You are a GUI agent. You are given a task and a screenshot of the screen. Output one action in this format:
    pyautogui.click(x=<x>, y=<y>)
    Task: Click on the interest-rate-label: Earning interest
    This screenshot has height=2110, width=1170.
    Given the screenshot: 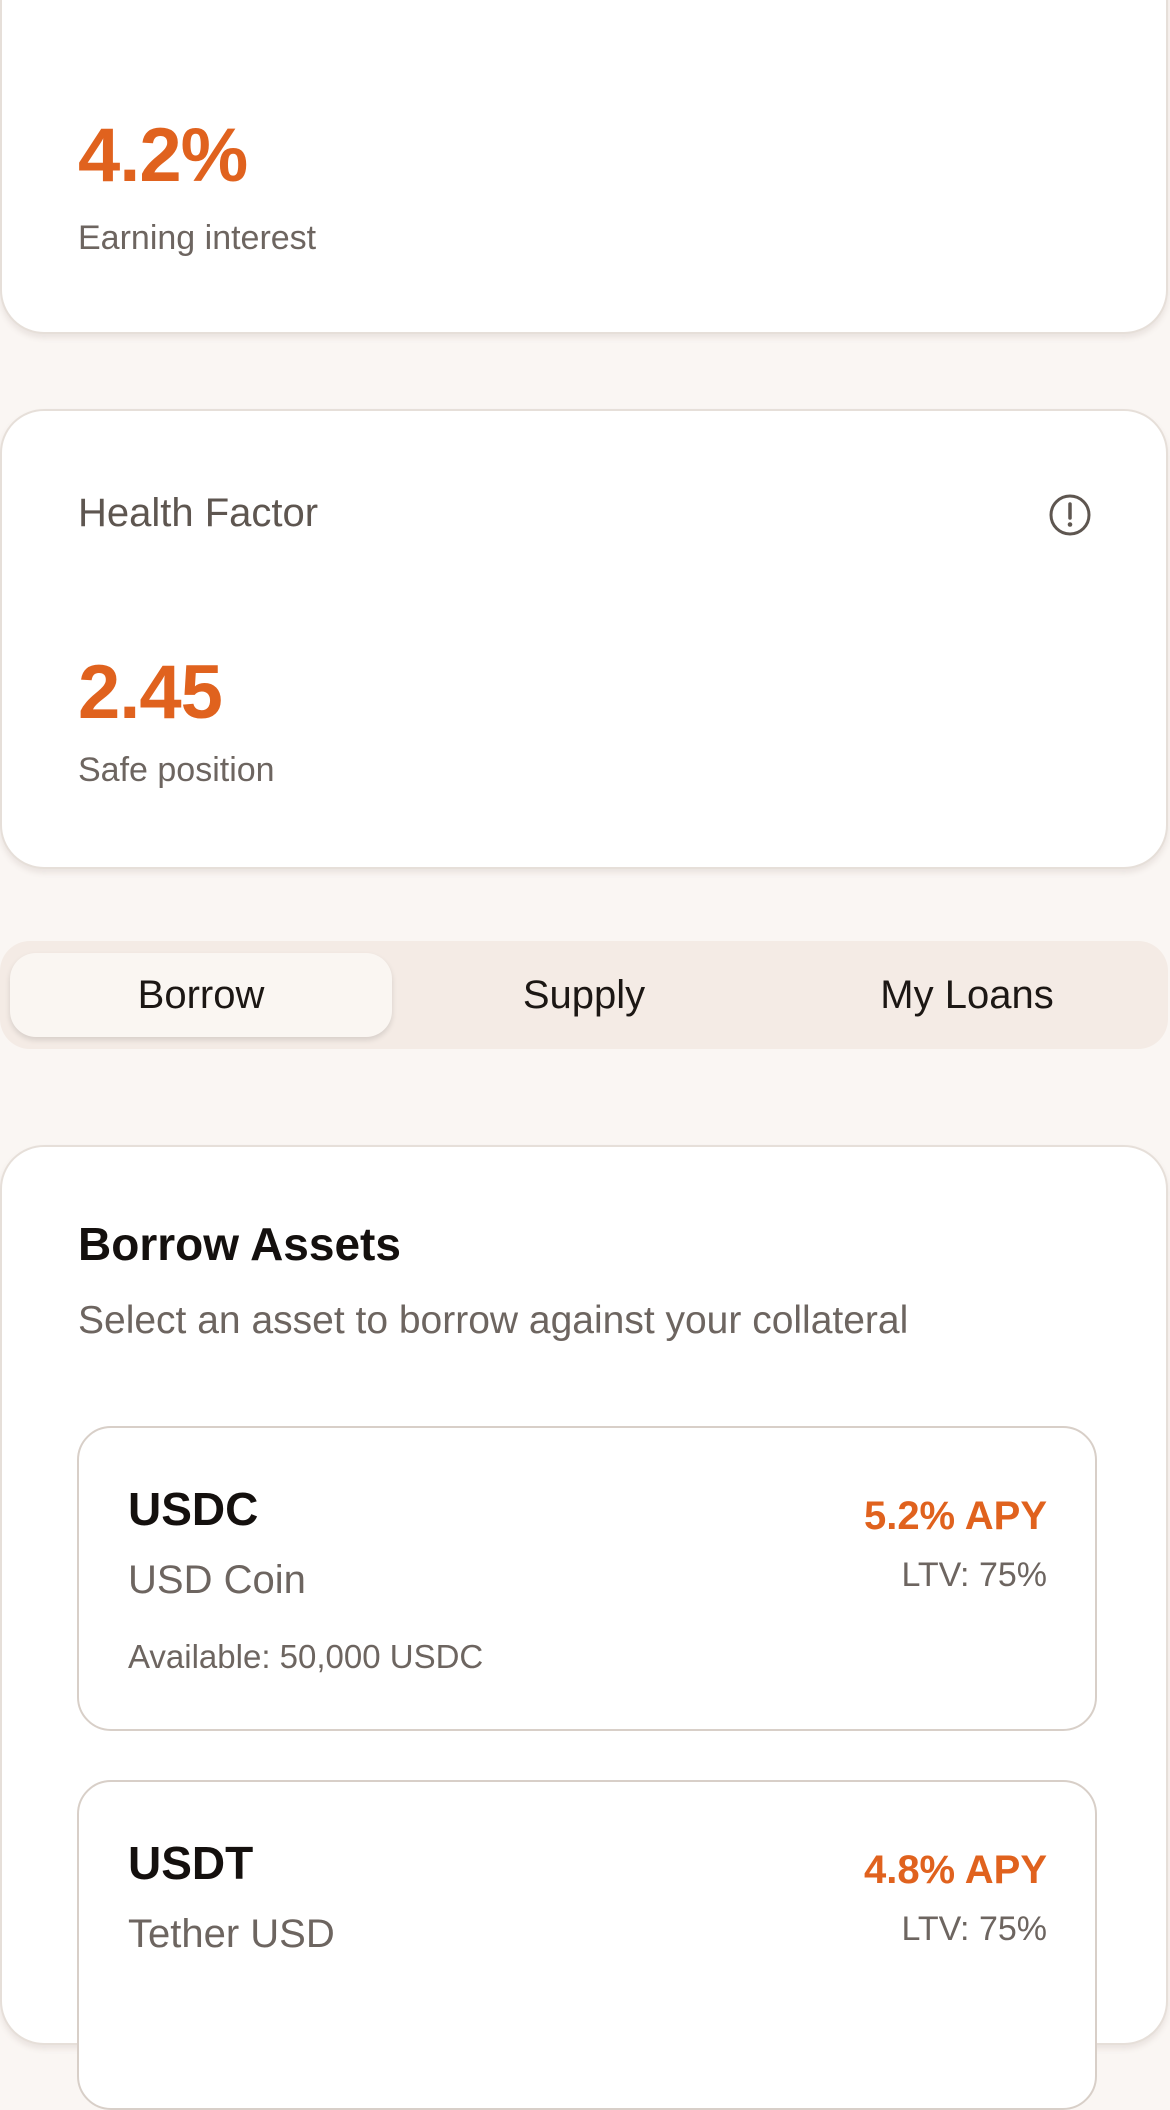 What is the action you would take?
    pyautogui.click(x=197, y=238)
    